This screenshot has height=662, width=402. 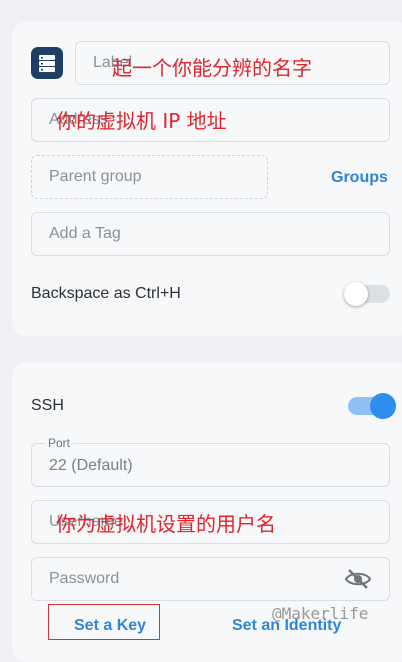 What do you see at coordinates (210, 234) in the screenshot?
I see `tag-input: Add a Tag` at bounding box center [210, 234].